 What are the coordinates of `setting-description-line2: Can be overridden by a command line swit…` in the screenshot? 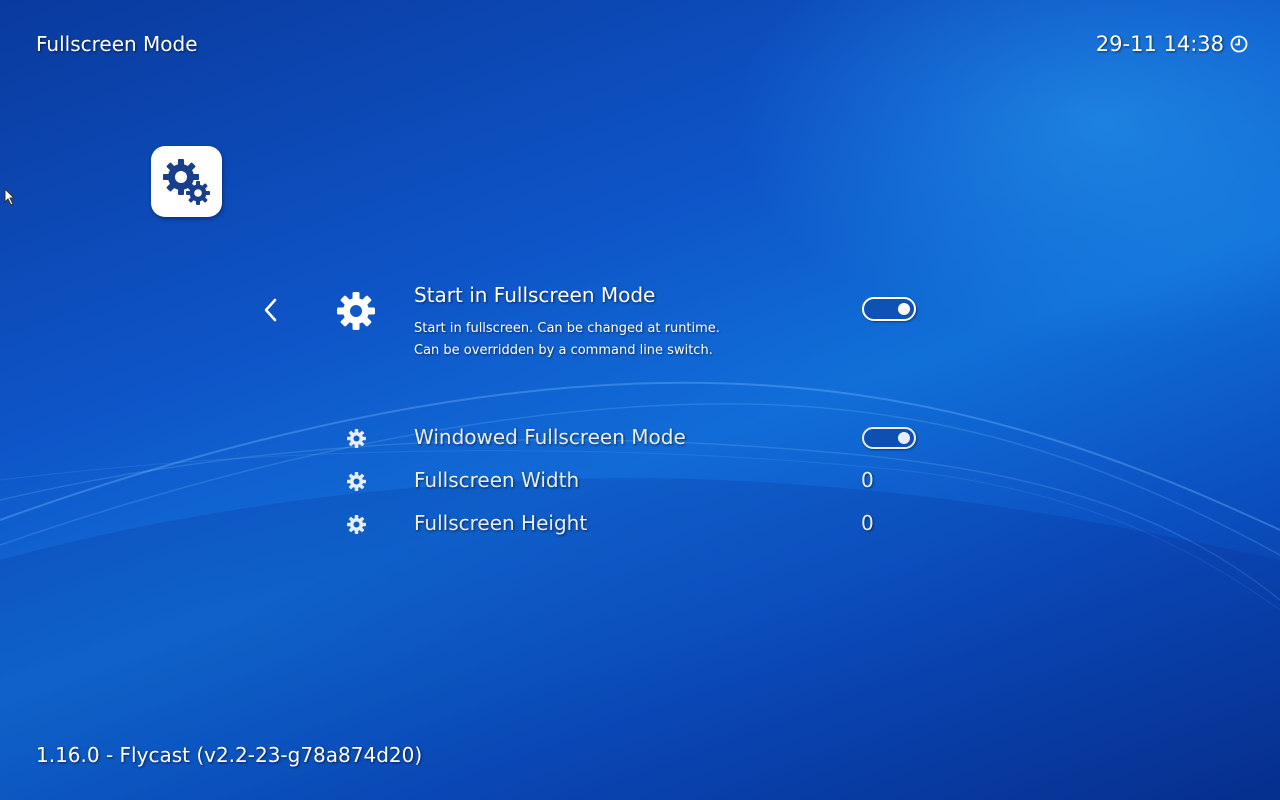 It's located at (563, 350).